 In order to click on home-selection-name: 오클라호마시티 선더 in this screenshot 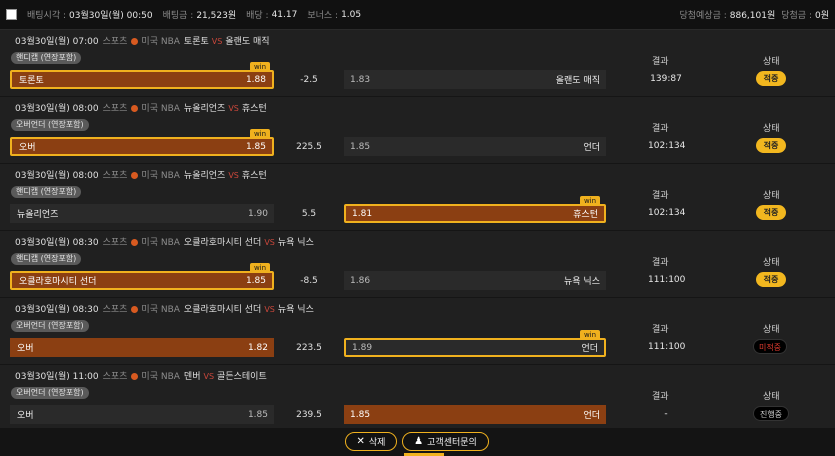, I will do `click(58, 282)`.